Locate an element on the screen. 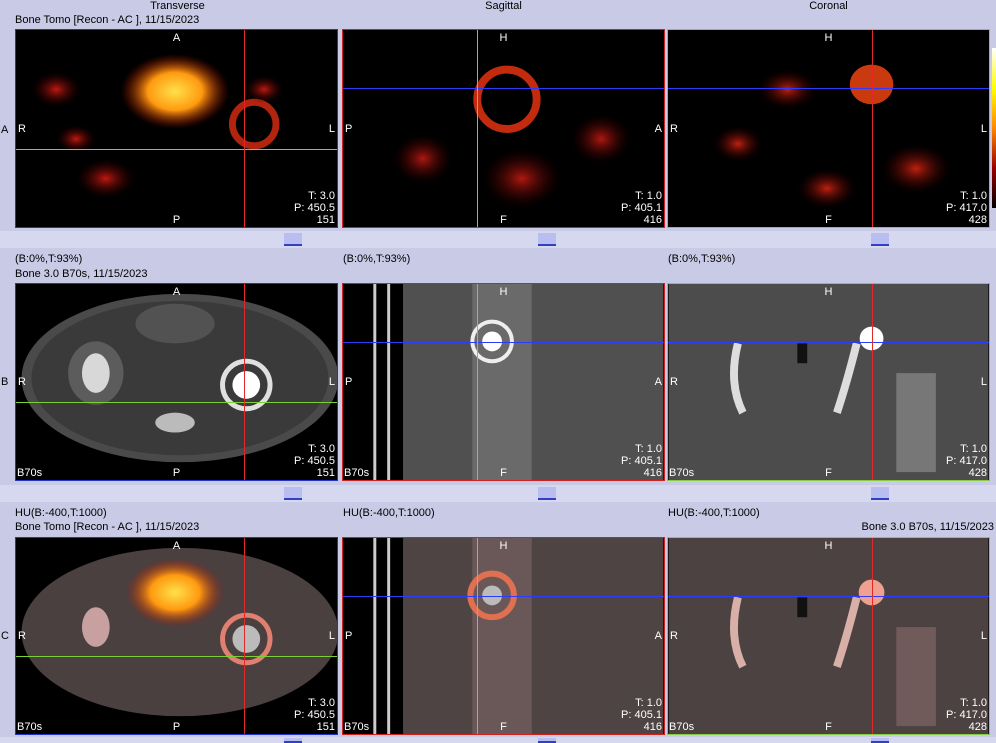 This screenshot has width=996, height=743. slider-band-c is located at coordinates (498, 740).